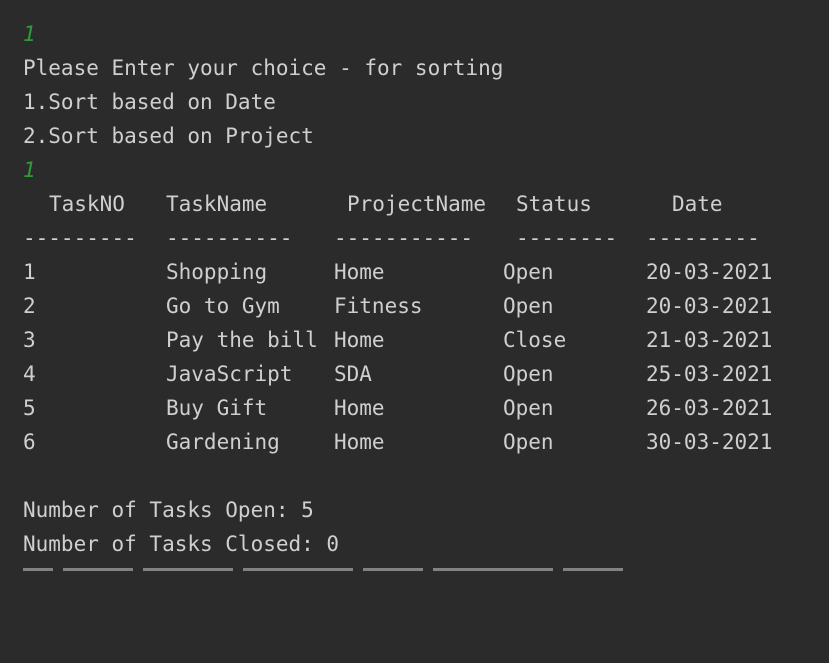 The width and height of the screenshot is (829, 663). What do you see at coordinates (709, 442) in the screenshot?
I see `cell-date: 30-03-2021` at bounding box center [709, 442].